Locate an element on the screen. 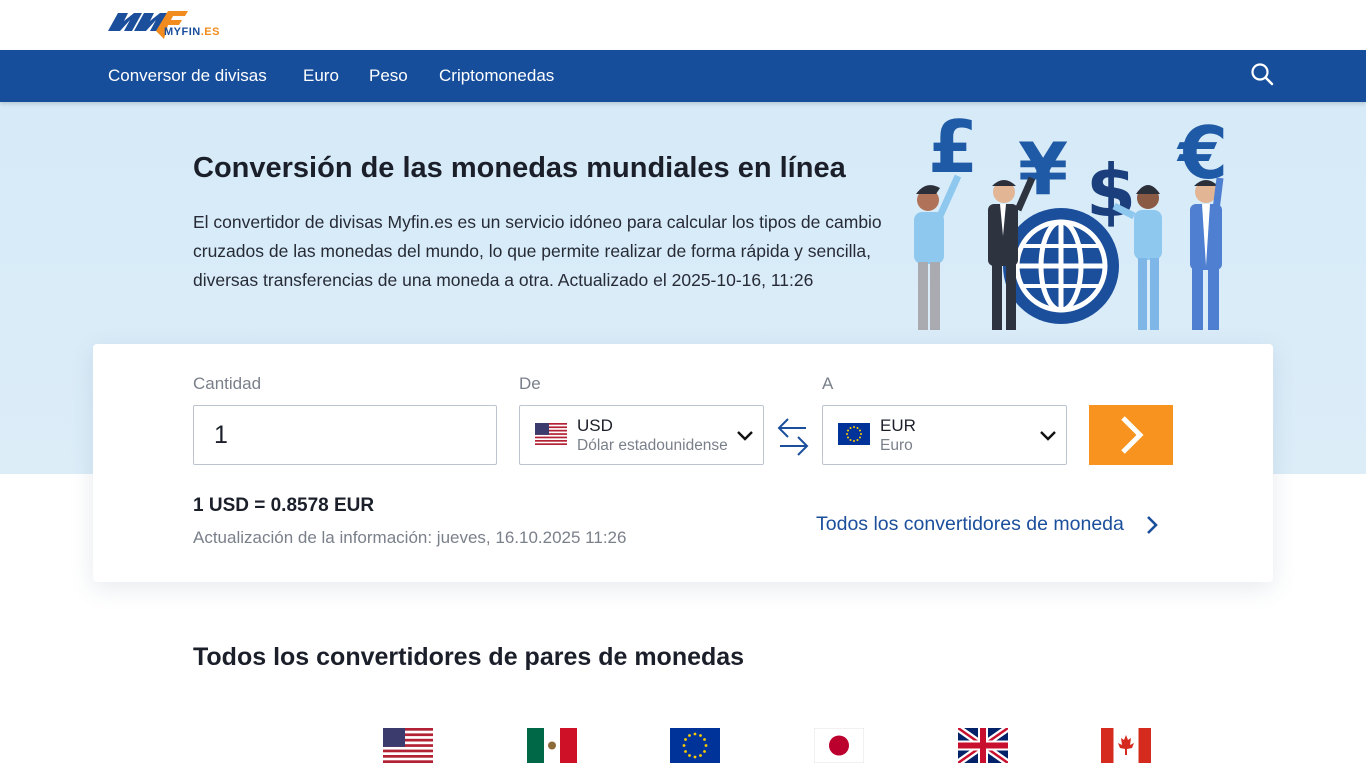 This screenshot has height=768, width=1366. nav-item-crypto: Criptomonedas is located at coordinates (496, 76).